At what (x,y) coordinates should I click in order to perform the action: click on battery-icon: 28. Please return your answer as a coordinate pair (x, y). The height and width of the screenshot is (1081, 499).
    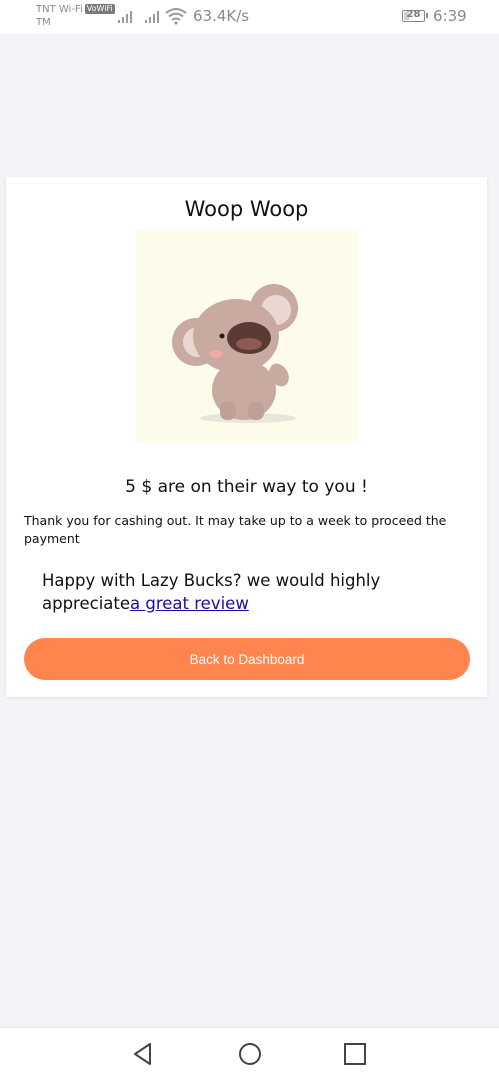
    Looking at the image, I should click on (415, 15).